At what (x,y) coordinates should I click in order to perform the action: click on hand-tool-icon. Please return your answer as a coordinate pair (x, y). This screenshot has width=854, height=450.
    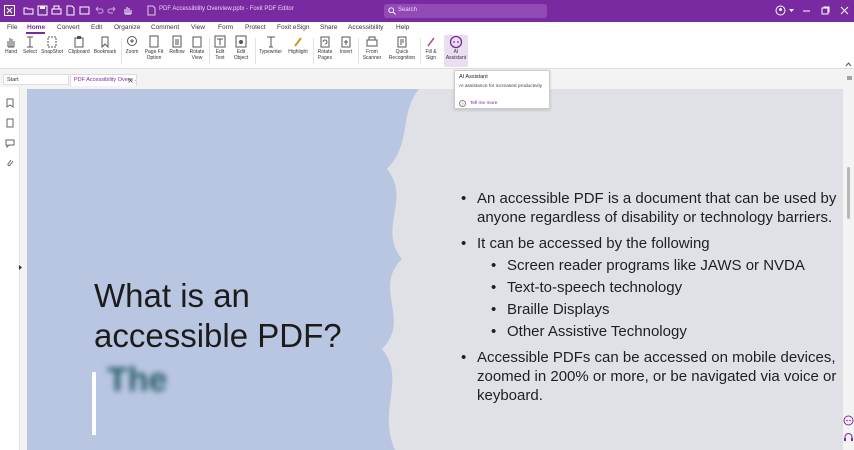
    Looking at the image, I should click on (127, 10).